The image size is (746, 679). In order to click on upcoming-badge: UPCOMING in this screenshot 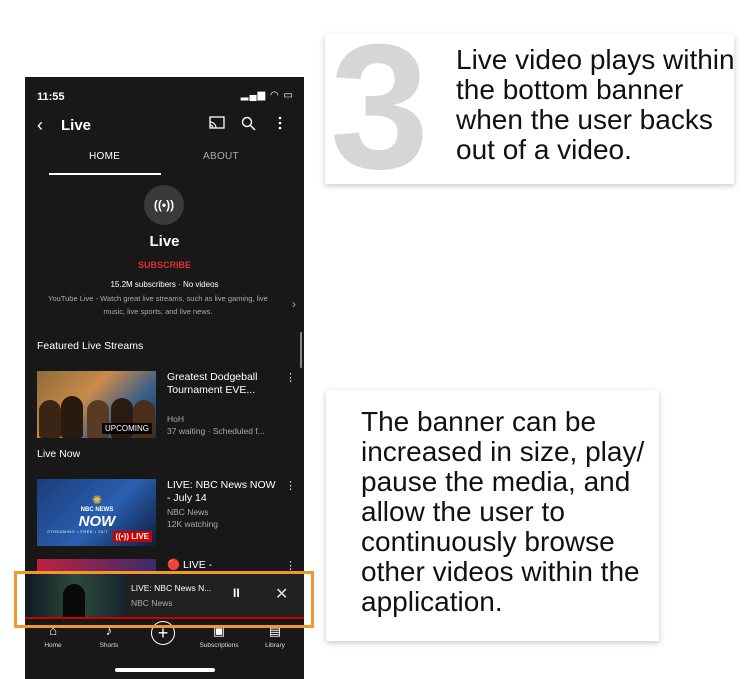, I will do `click(127, 428)`.